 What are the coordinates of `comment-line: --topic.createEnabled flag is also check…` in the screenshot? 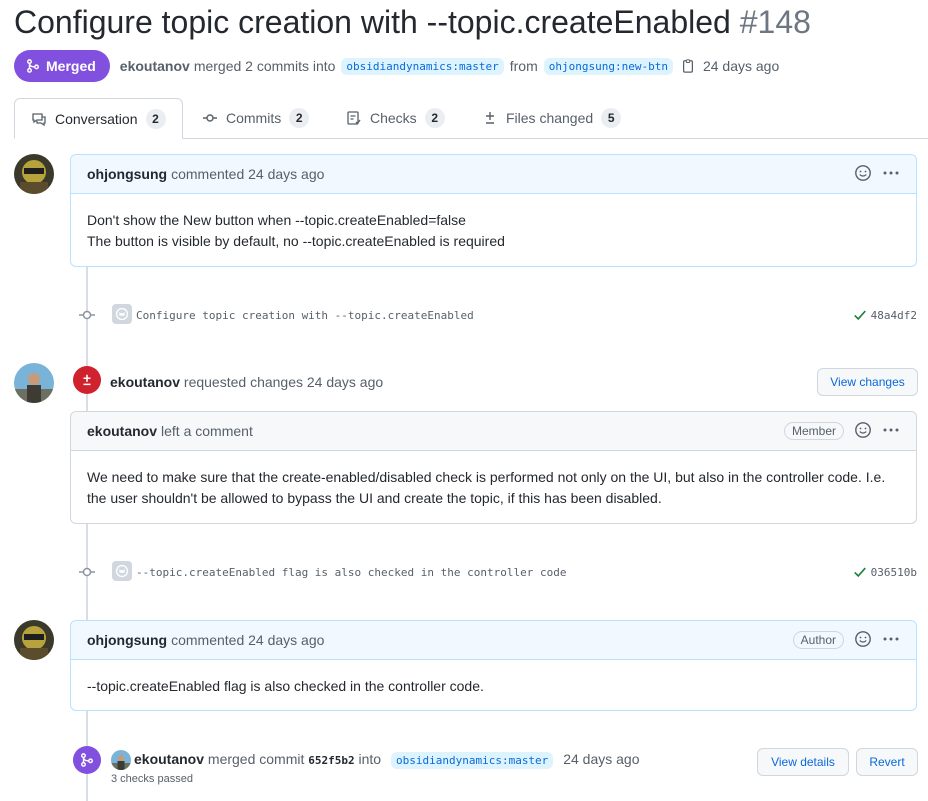 It's located at (285, 686).